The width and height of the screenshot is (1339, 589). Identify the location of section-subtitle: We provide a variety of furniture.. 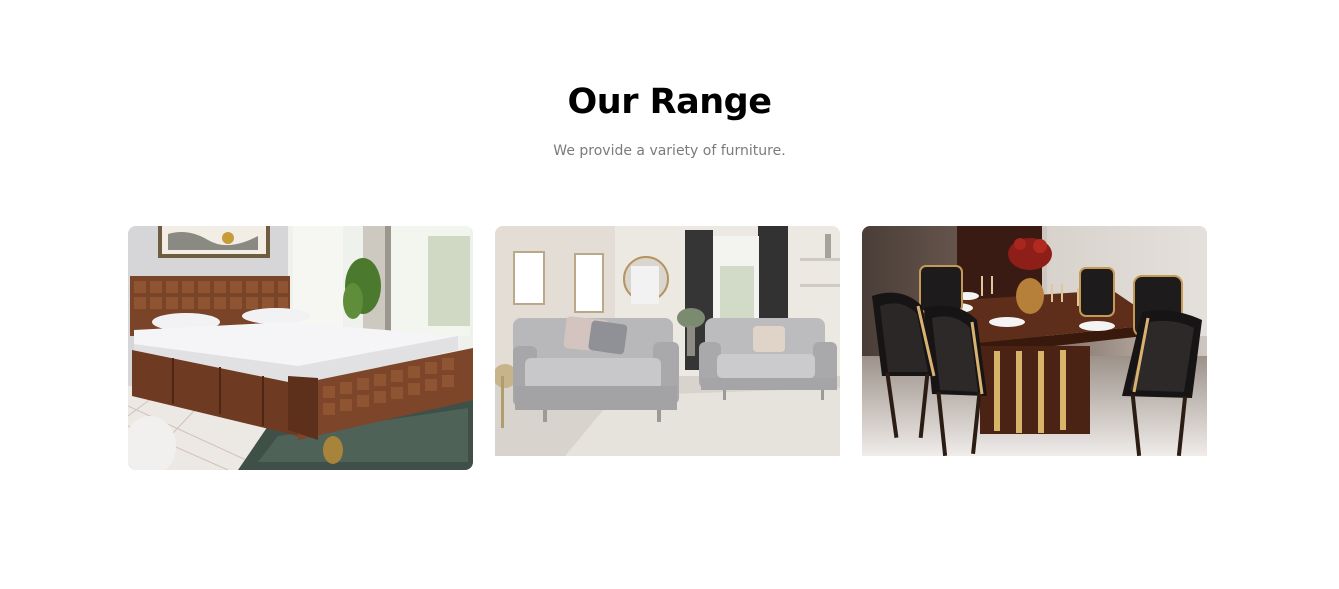
(669, 151).